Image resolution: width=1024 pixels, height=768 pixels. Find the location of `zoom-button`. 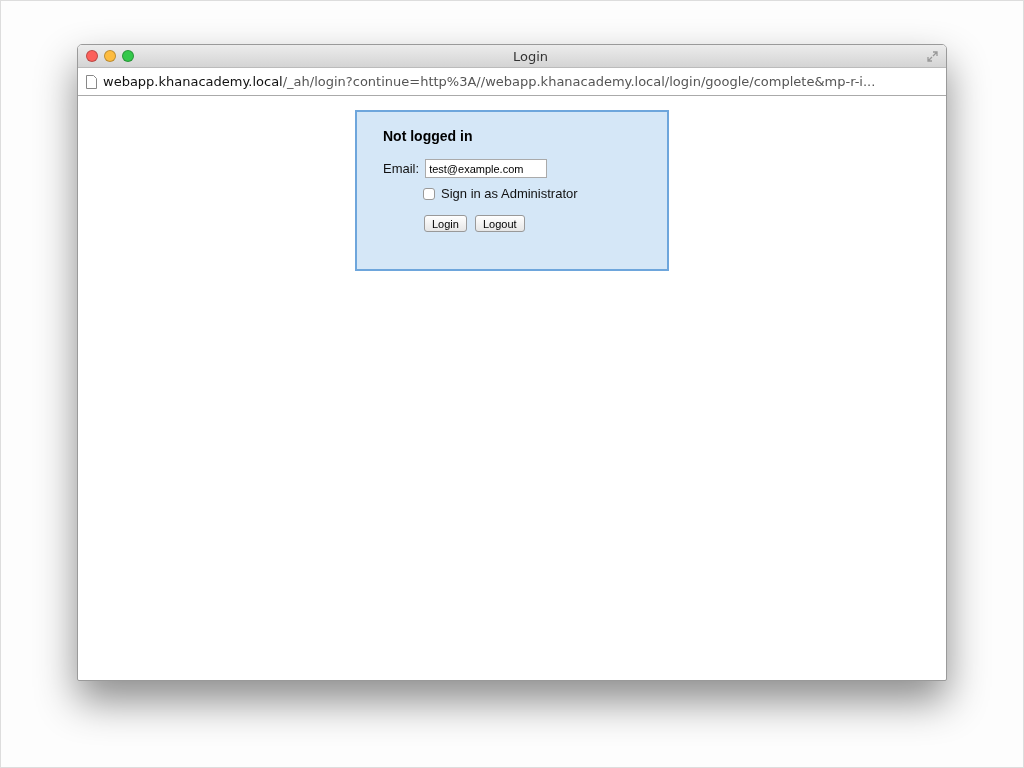

zoom-button is located at coordinates (128, 56).